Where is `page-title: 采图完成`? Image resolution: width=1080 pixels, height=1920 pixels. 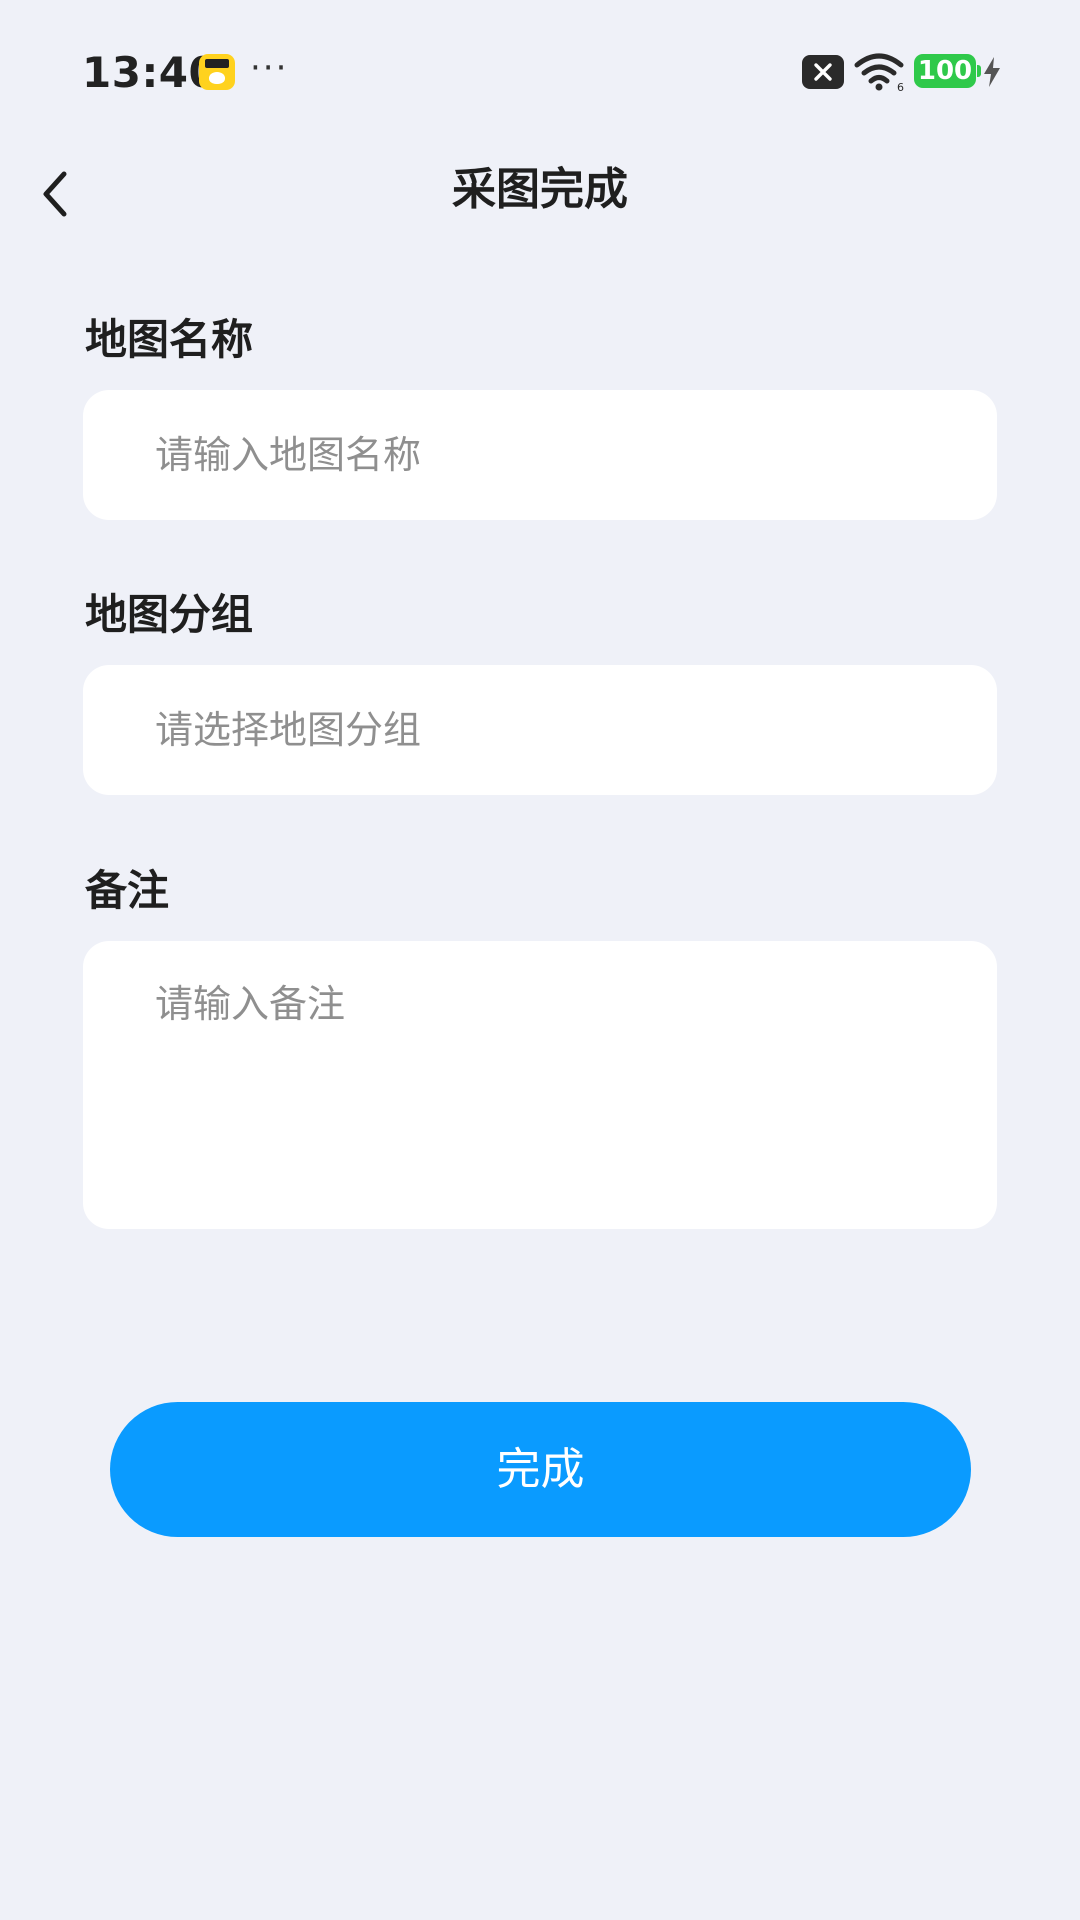
page-title: 采图完成 is located at coordinates (540, 189).